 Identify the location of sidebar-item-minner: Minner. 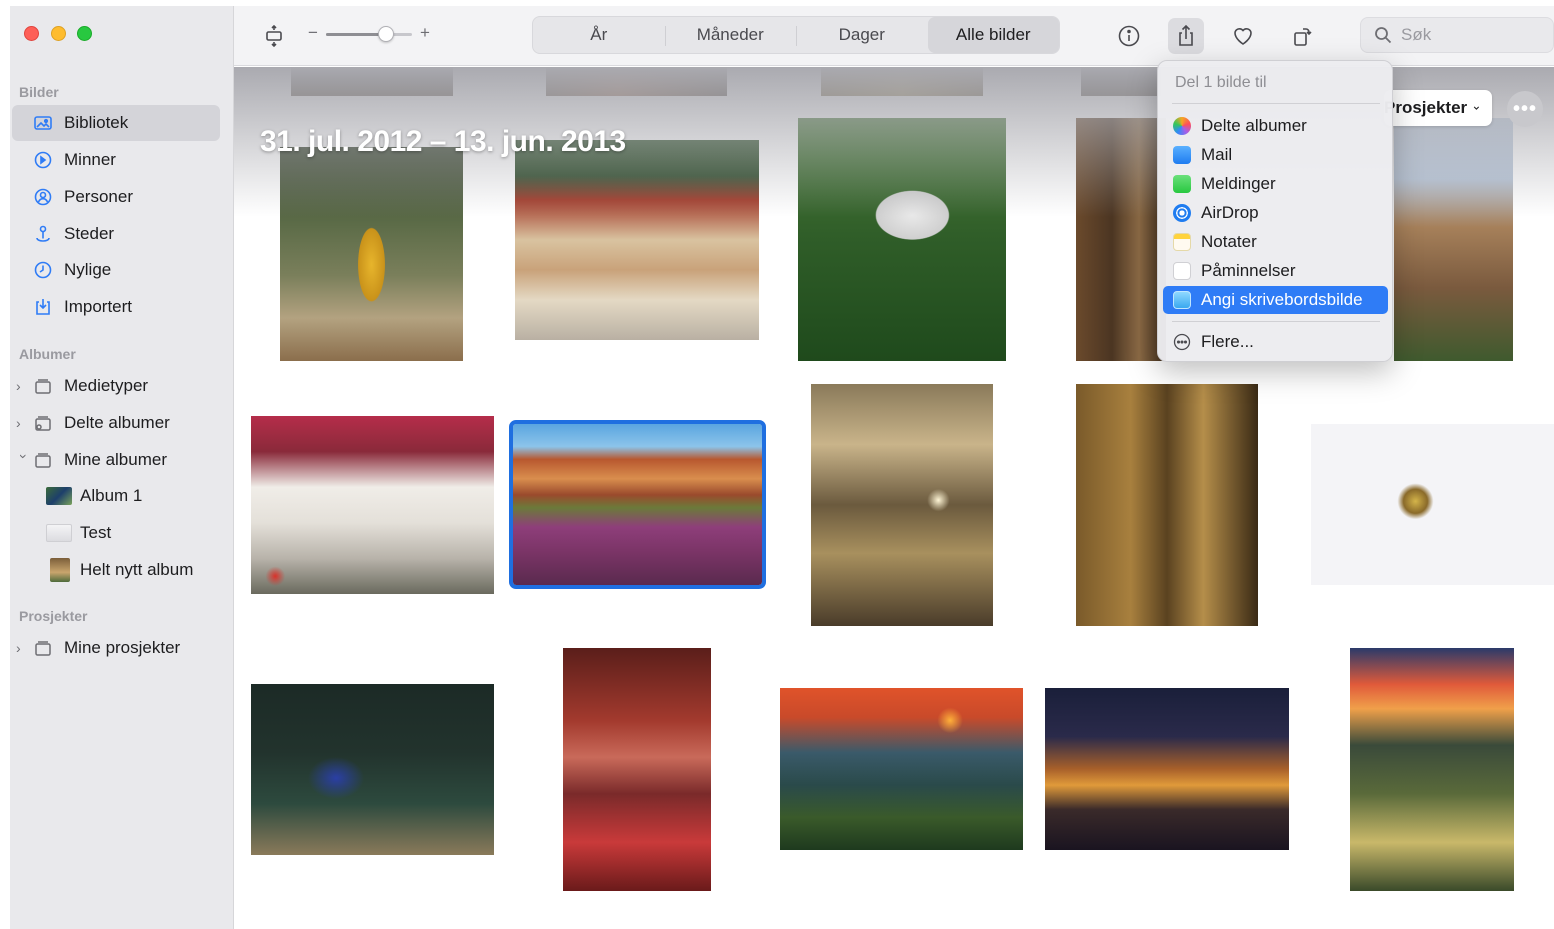
(116, 160).